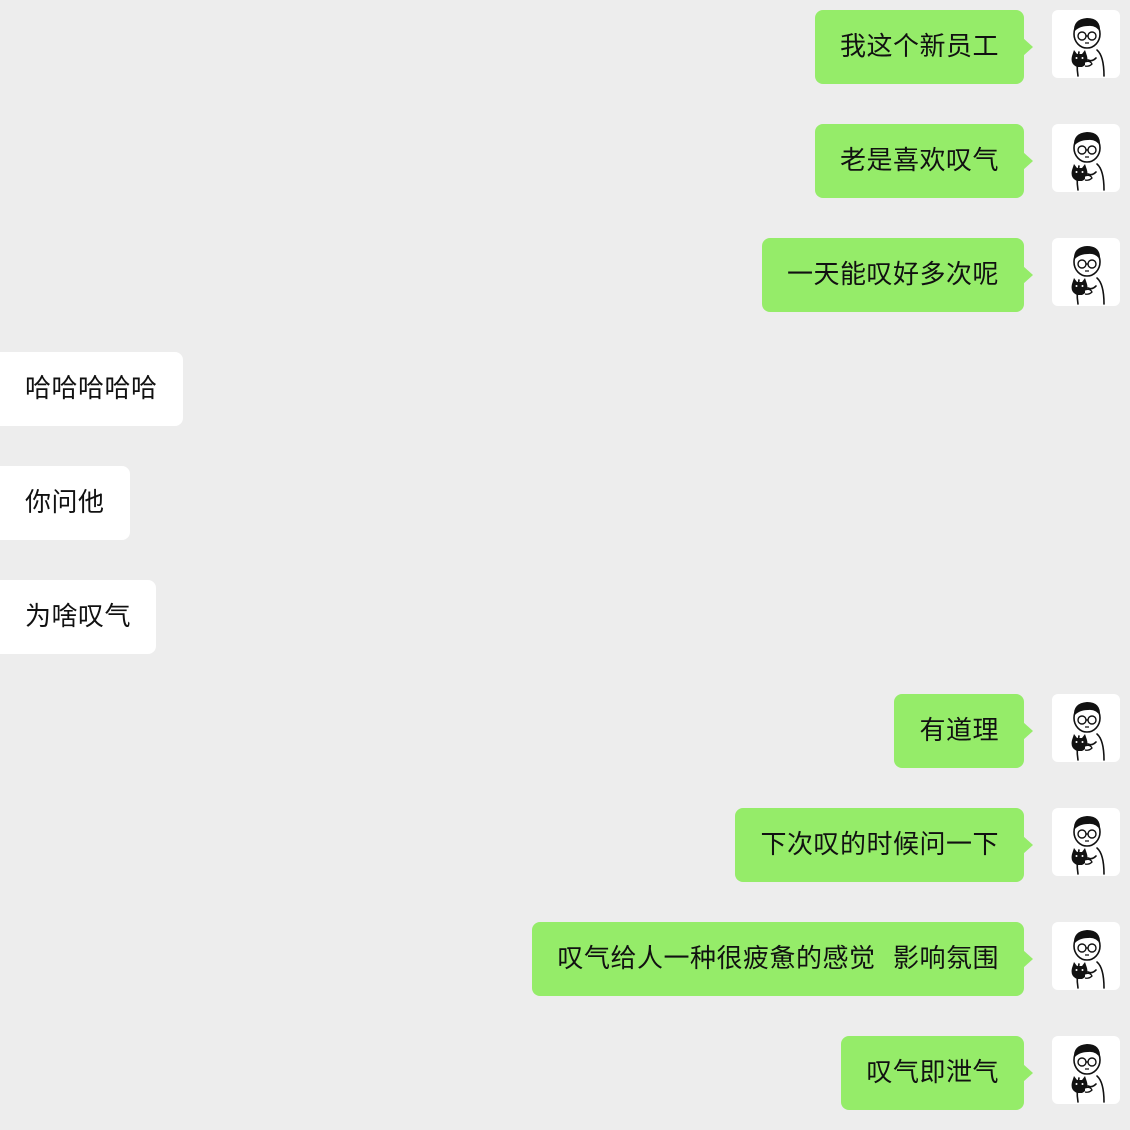 The width and height of the screenshot is (1130, 1130). I want to click on message-row-outgoing: 叹气即泄气, so click(565, 1073).